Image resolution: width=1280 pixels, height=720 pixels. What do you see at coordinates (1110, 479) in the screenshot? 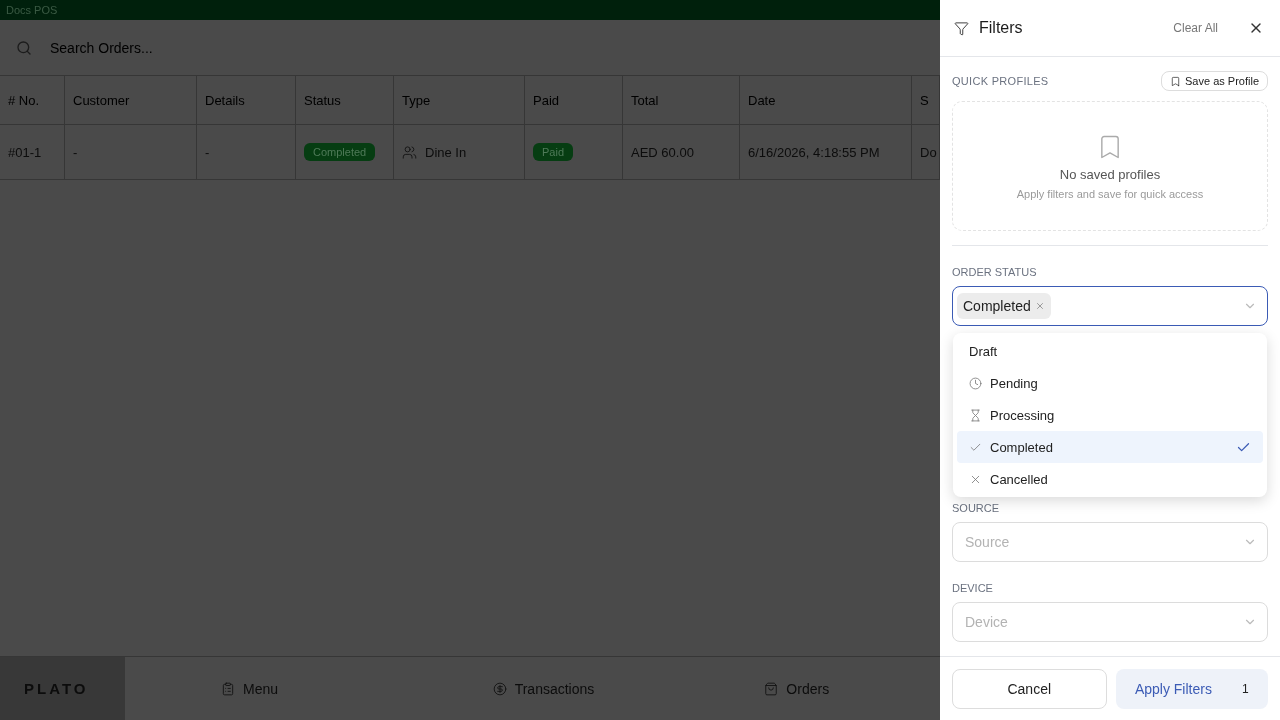
I see `menu-option: Cancelled` at bounding box center [1110, 479].